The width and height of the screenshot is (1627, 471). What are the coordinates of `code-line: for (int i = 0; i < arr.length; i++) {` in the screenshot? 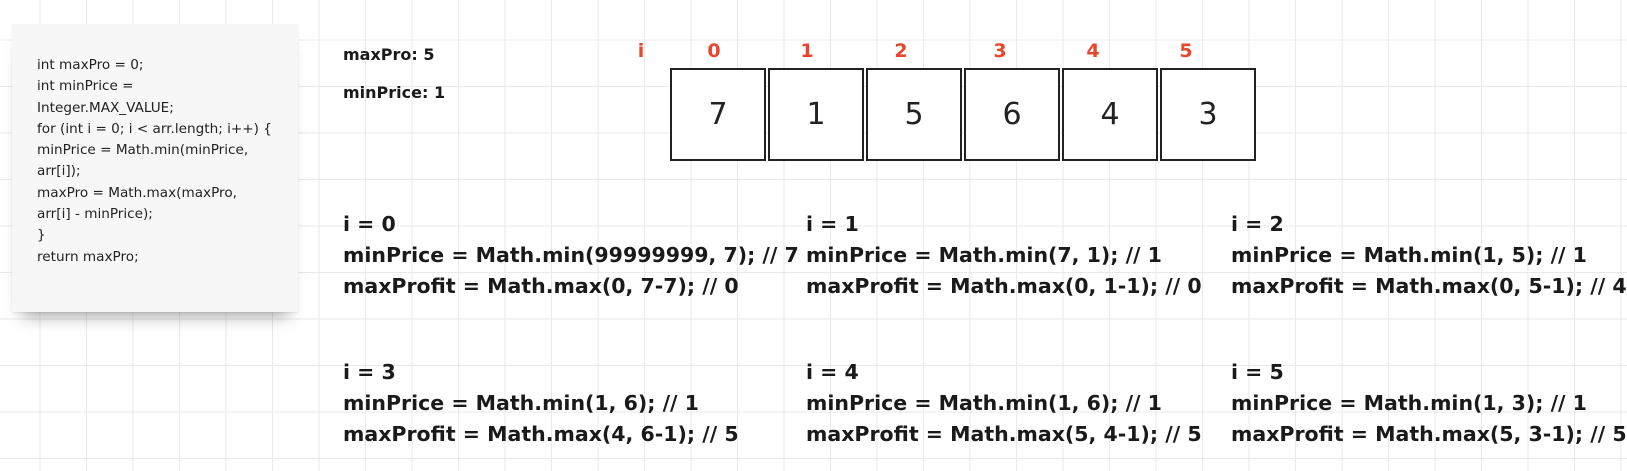 It's located at (154, 128).